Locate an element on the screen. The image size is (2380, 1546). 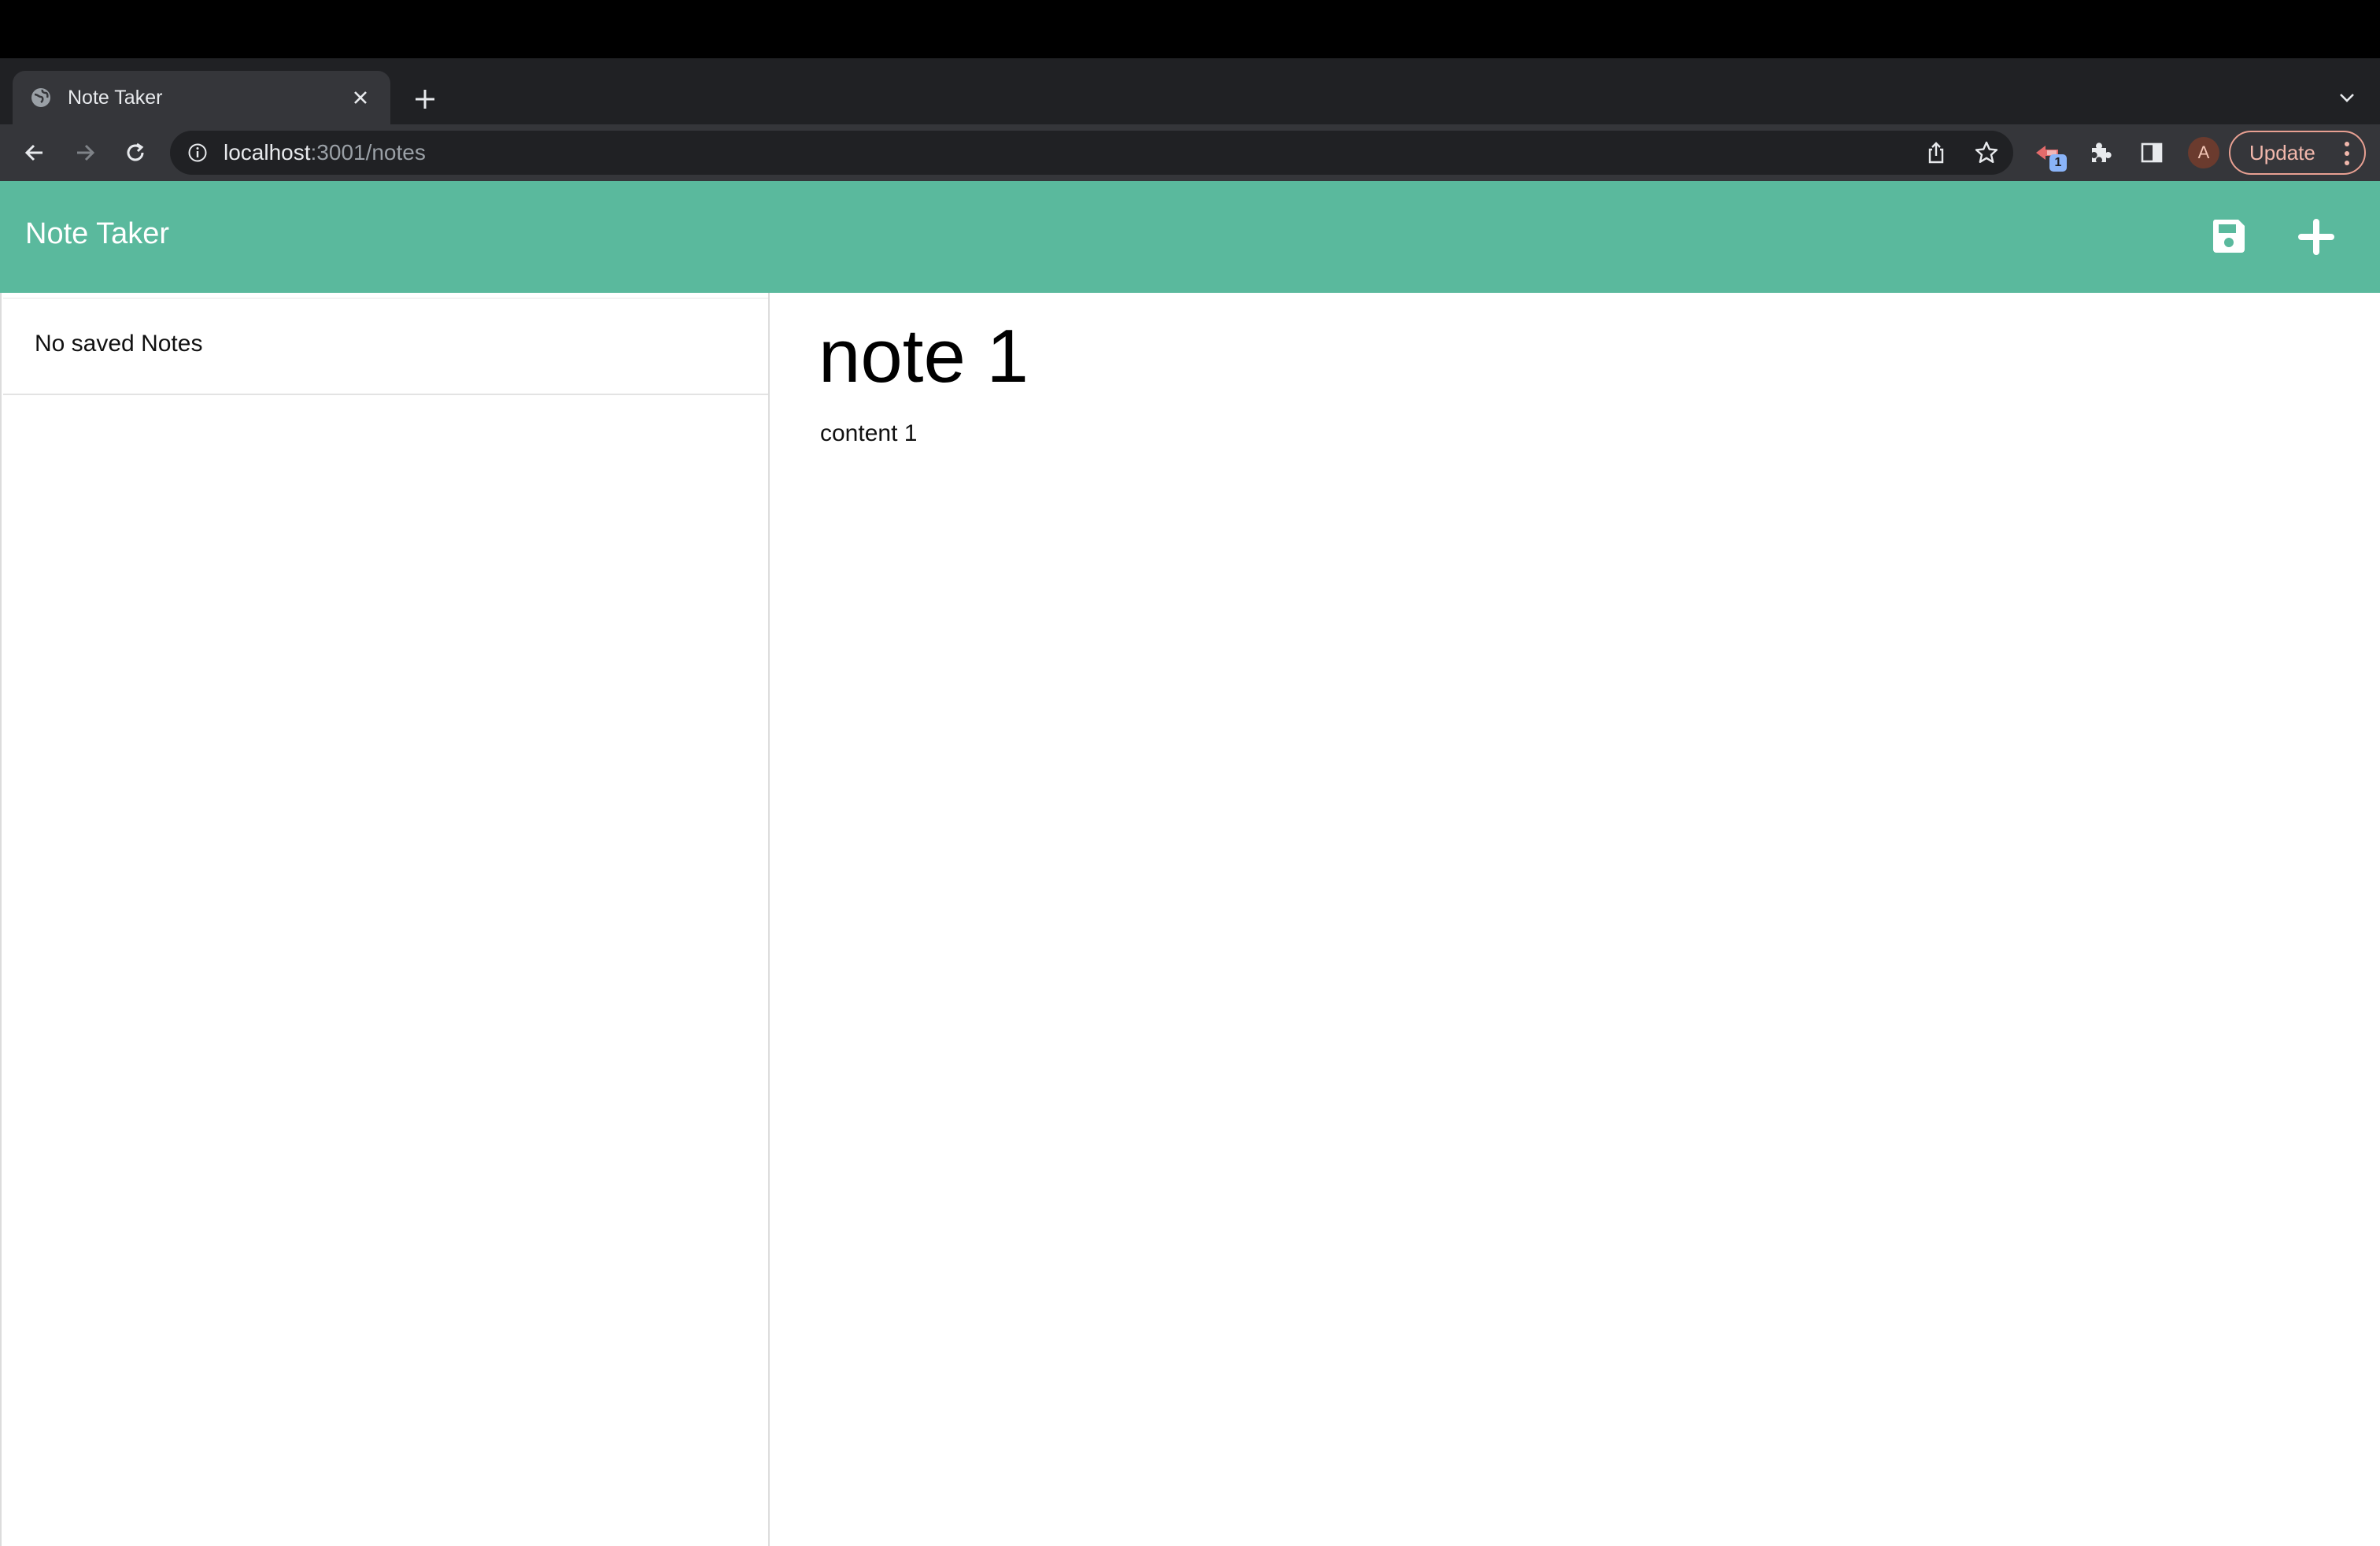
puzzle-icon is located at coordinates (2099, 152).